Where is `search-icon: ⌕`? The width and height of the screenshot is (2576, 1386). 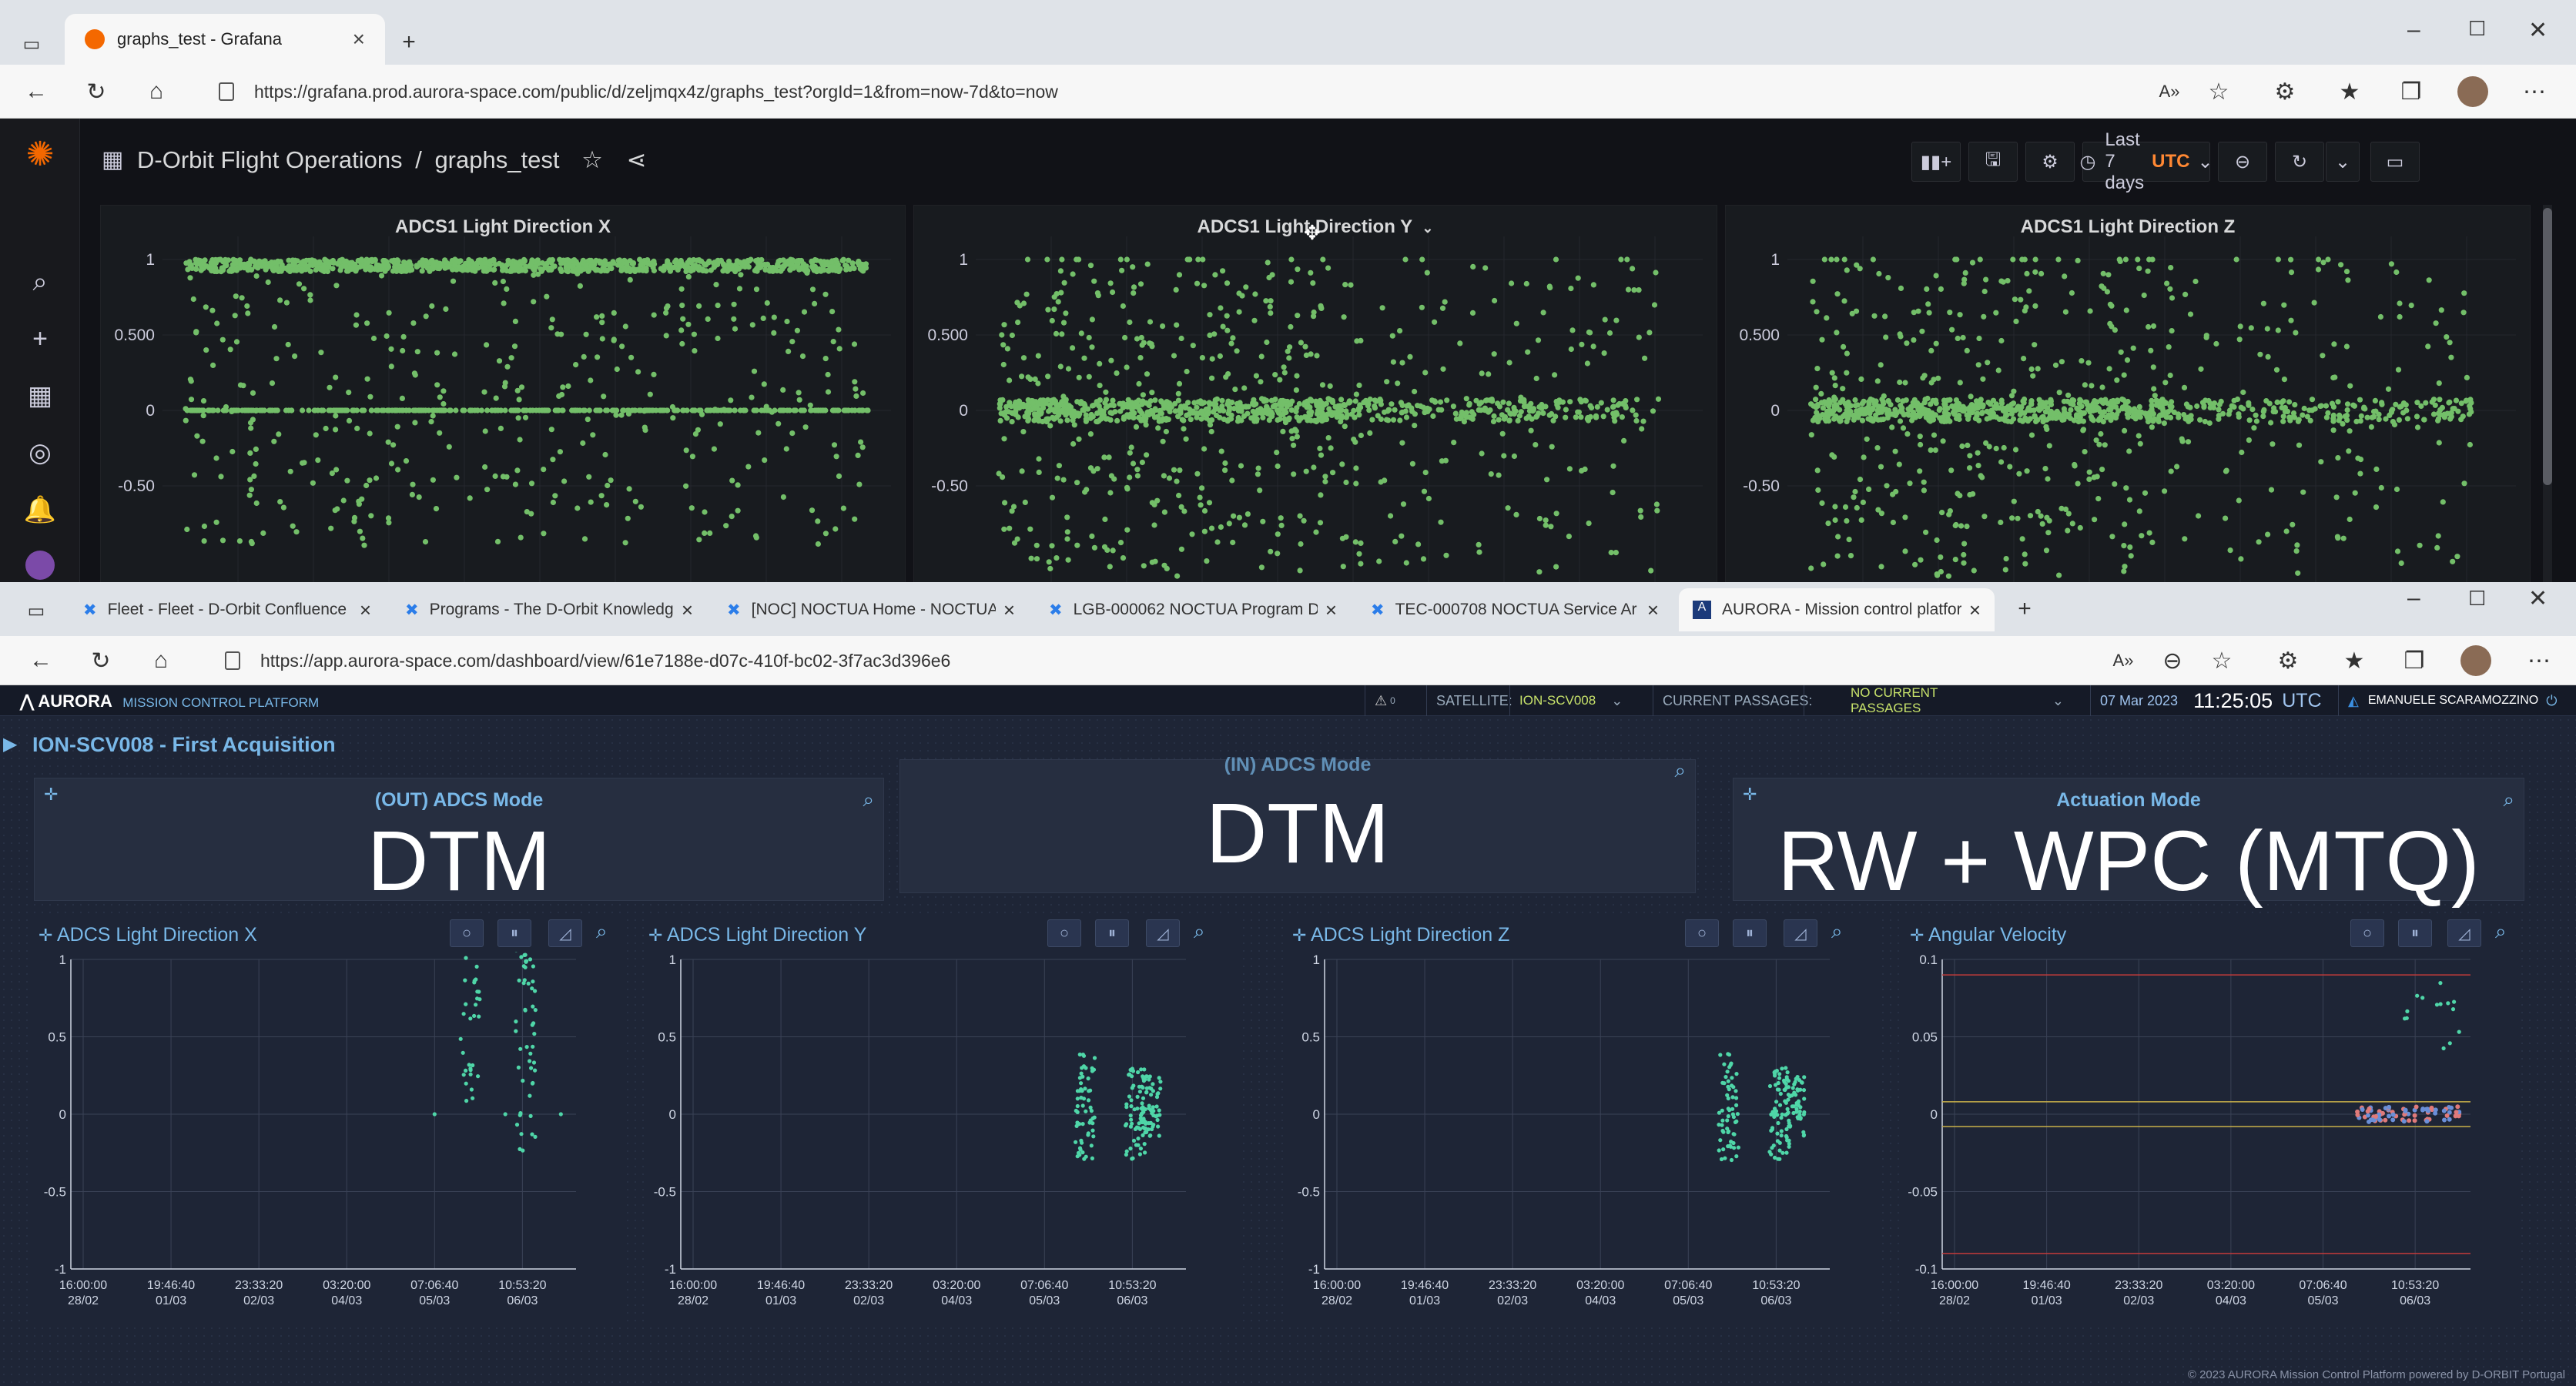
search-icon: ⌕ is located at coordinates (40, 281).